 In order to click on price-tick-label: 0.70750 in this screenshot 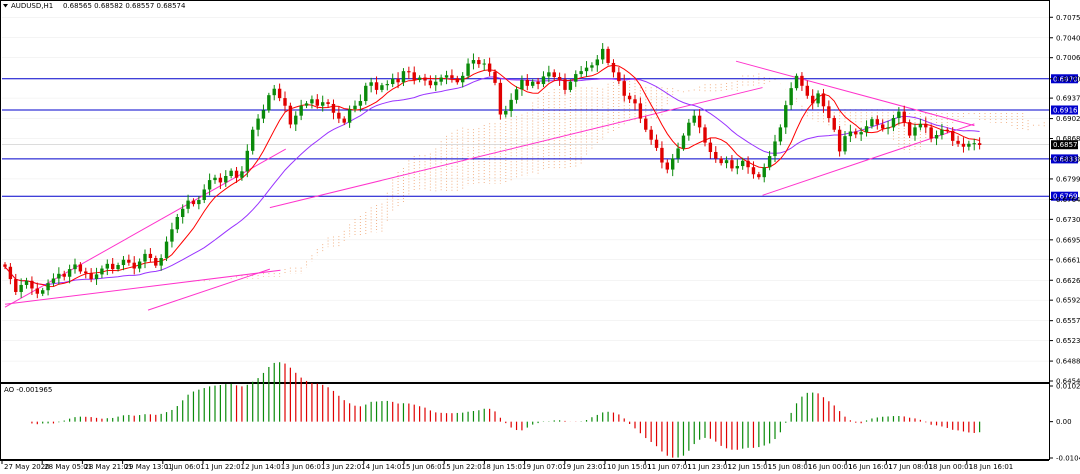, I will do `click(1068, 18)`.